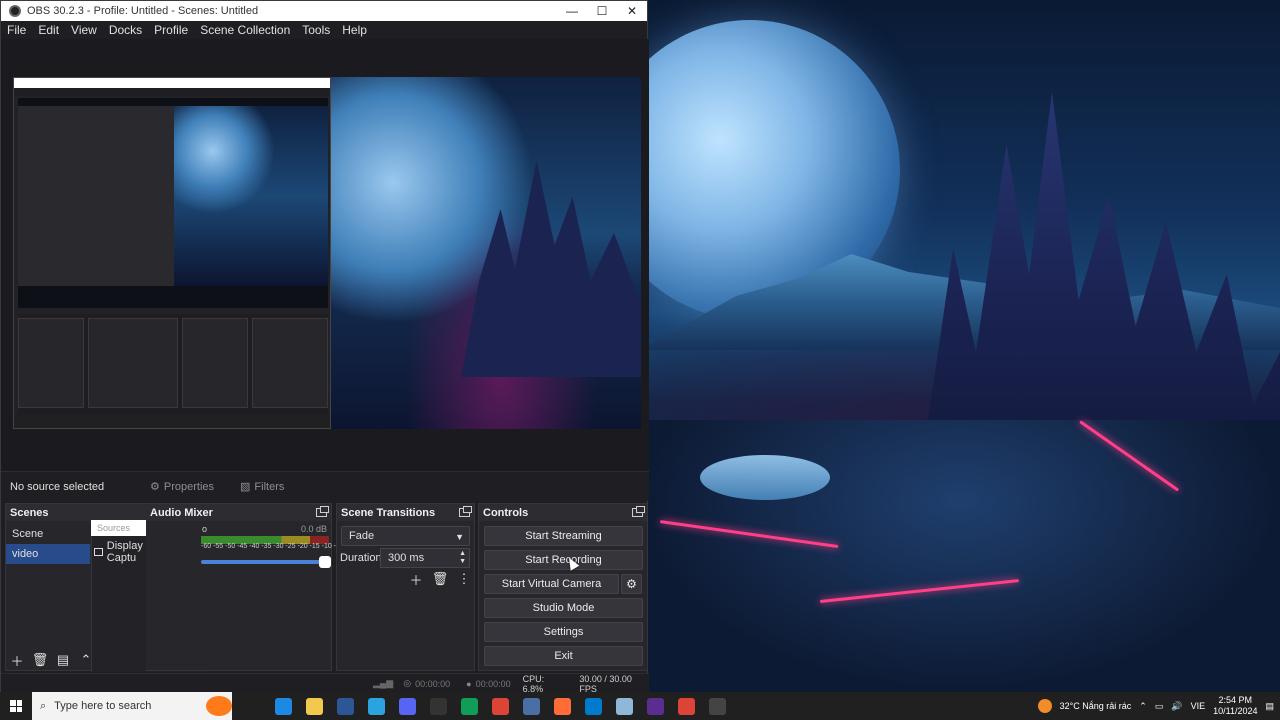 Image resolution: width=1280 pixels, height=720 pixels. What do you see at coordinates (1143, 706) in the screenshot?
I see `show-hidden-icons-icon: ⌃` at bounding box center [1143, 706].